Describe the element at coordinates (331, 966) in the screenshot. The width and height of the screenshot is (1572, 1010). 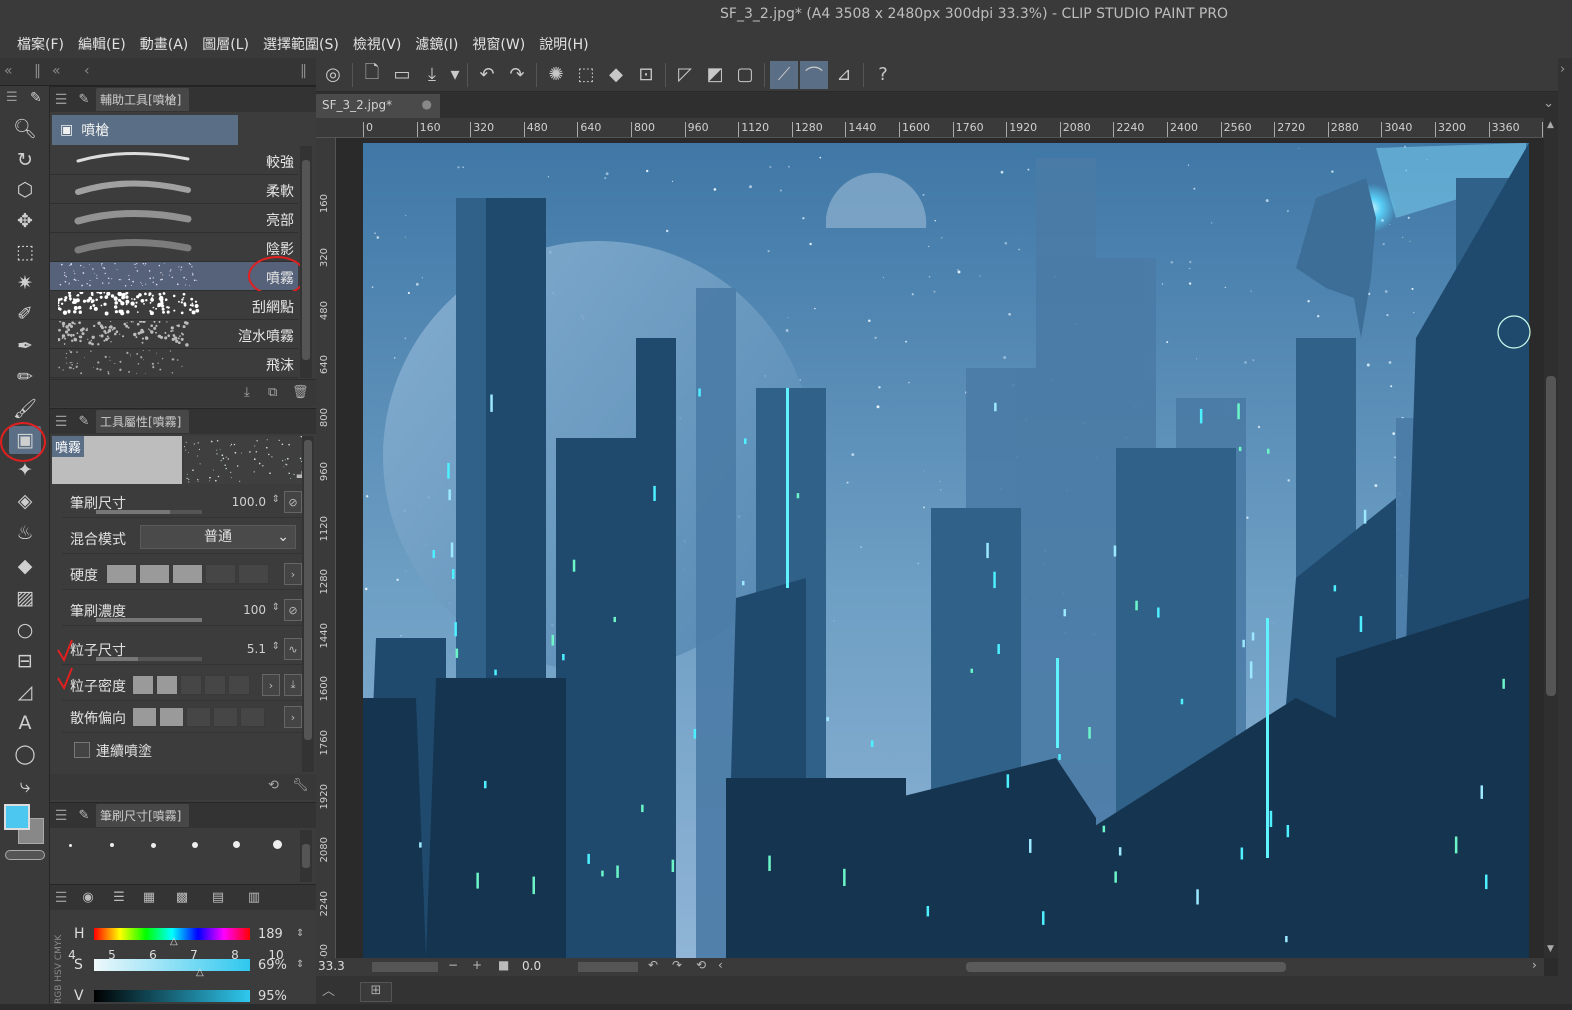
I see `zoom-value: 33.3` at that location.